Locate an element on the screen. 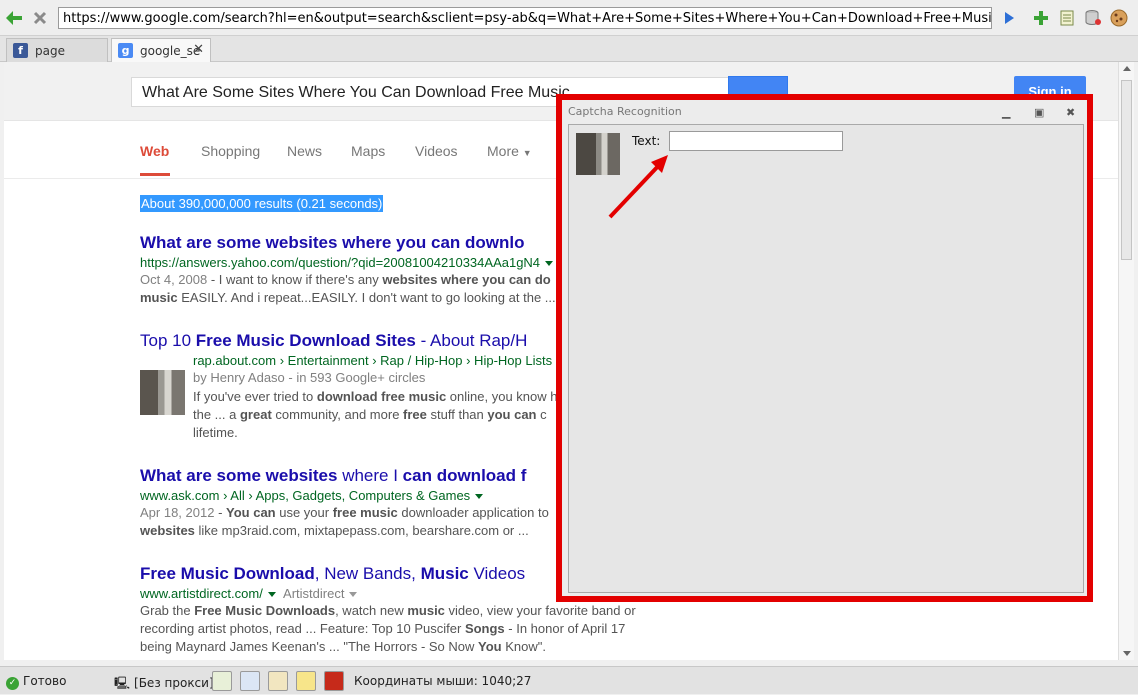 The width and height of the screenshot is (1138, 695). document-icon is located at coordinates (1067, 18).